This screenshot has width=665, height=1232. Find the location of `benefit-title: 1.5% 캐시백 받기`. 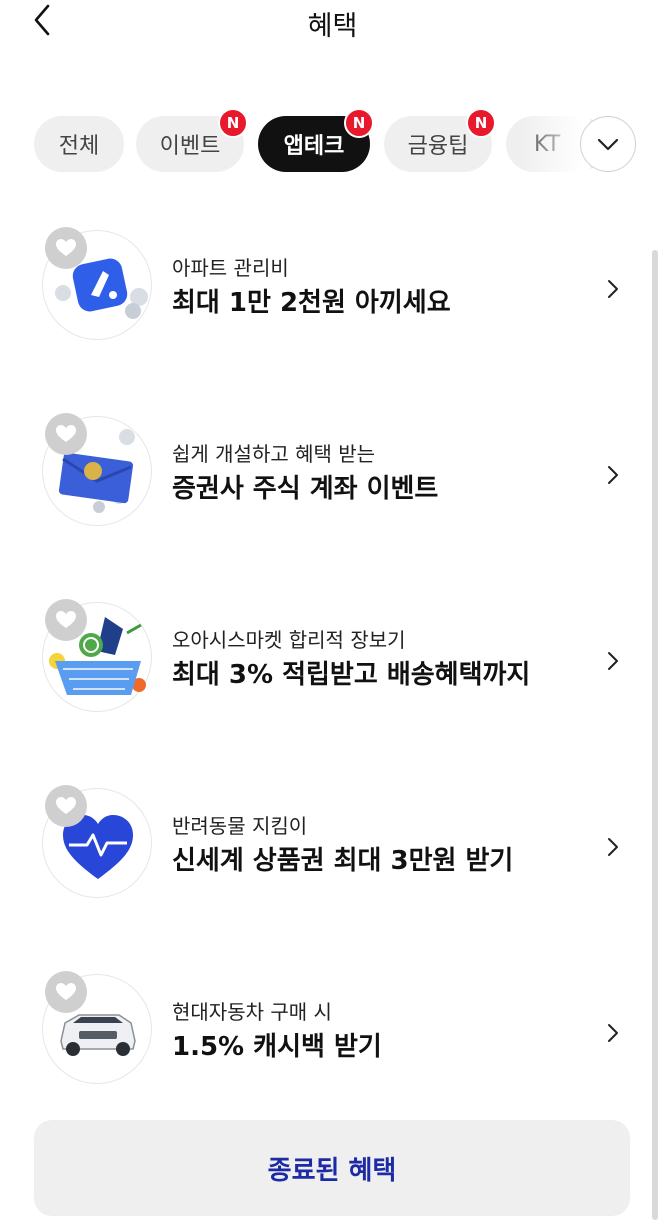

benefit-title: 1.5% 캐시백 받기 is located at coordinates (277, 1047).